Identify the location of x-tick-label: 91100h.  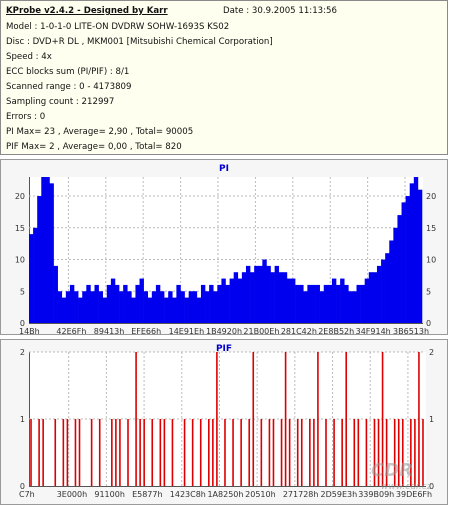
(109, 494).